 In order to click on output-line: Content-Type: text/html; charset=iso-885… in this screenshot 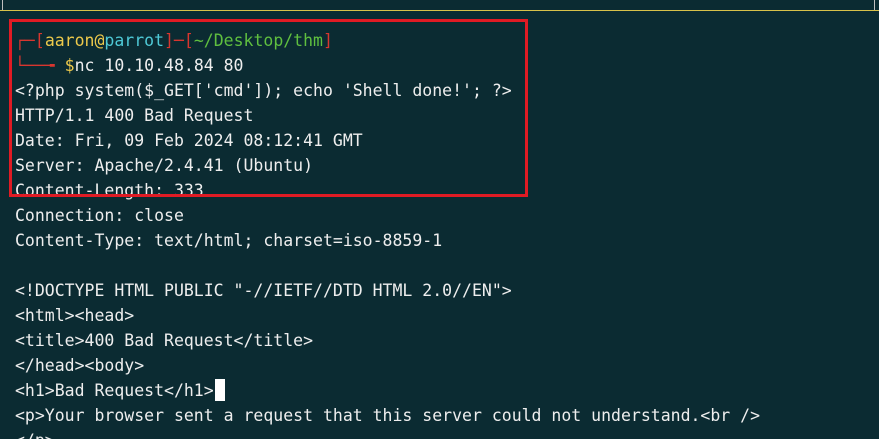, I will do `click(229, 240)`.